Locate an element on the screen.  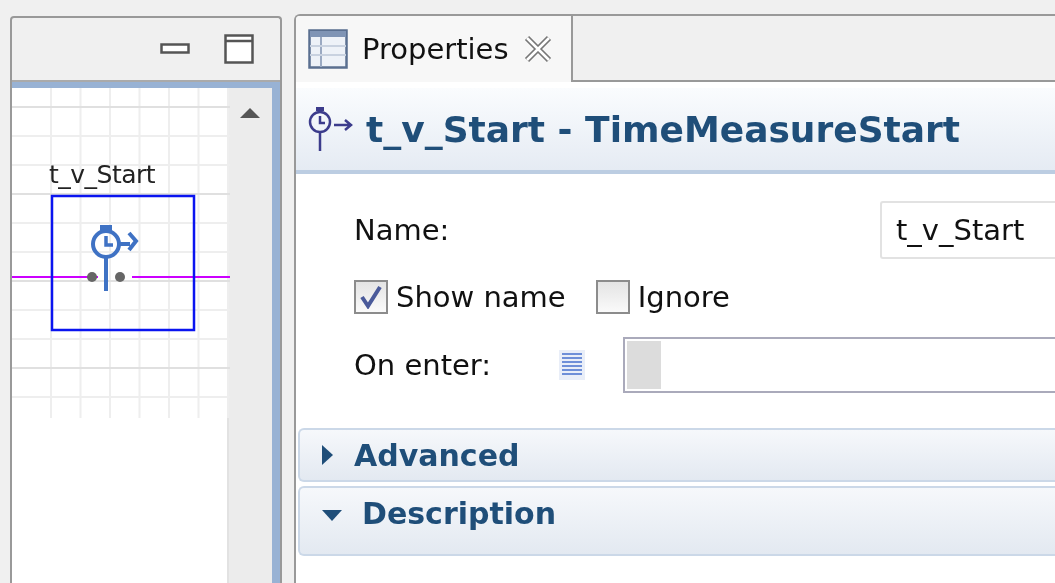
header-title: t_v_Start - TimeMeasureStart is located at coordinates (663, 129).